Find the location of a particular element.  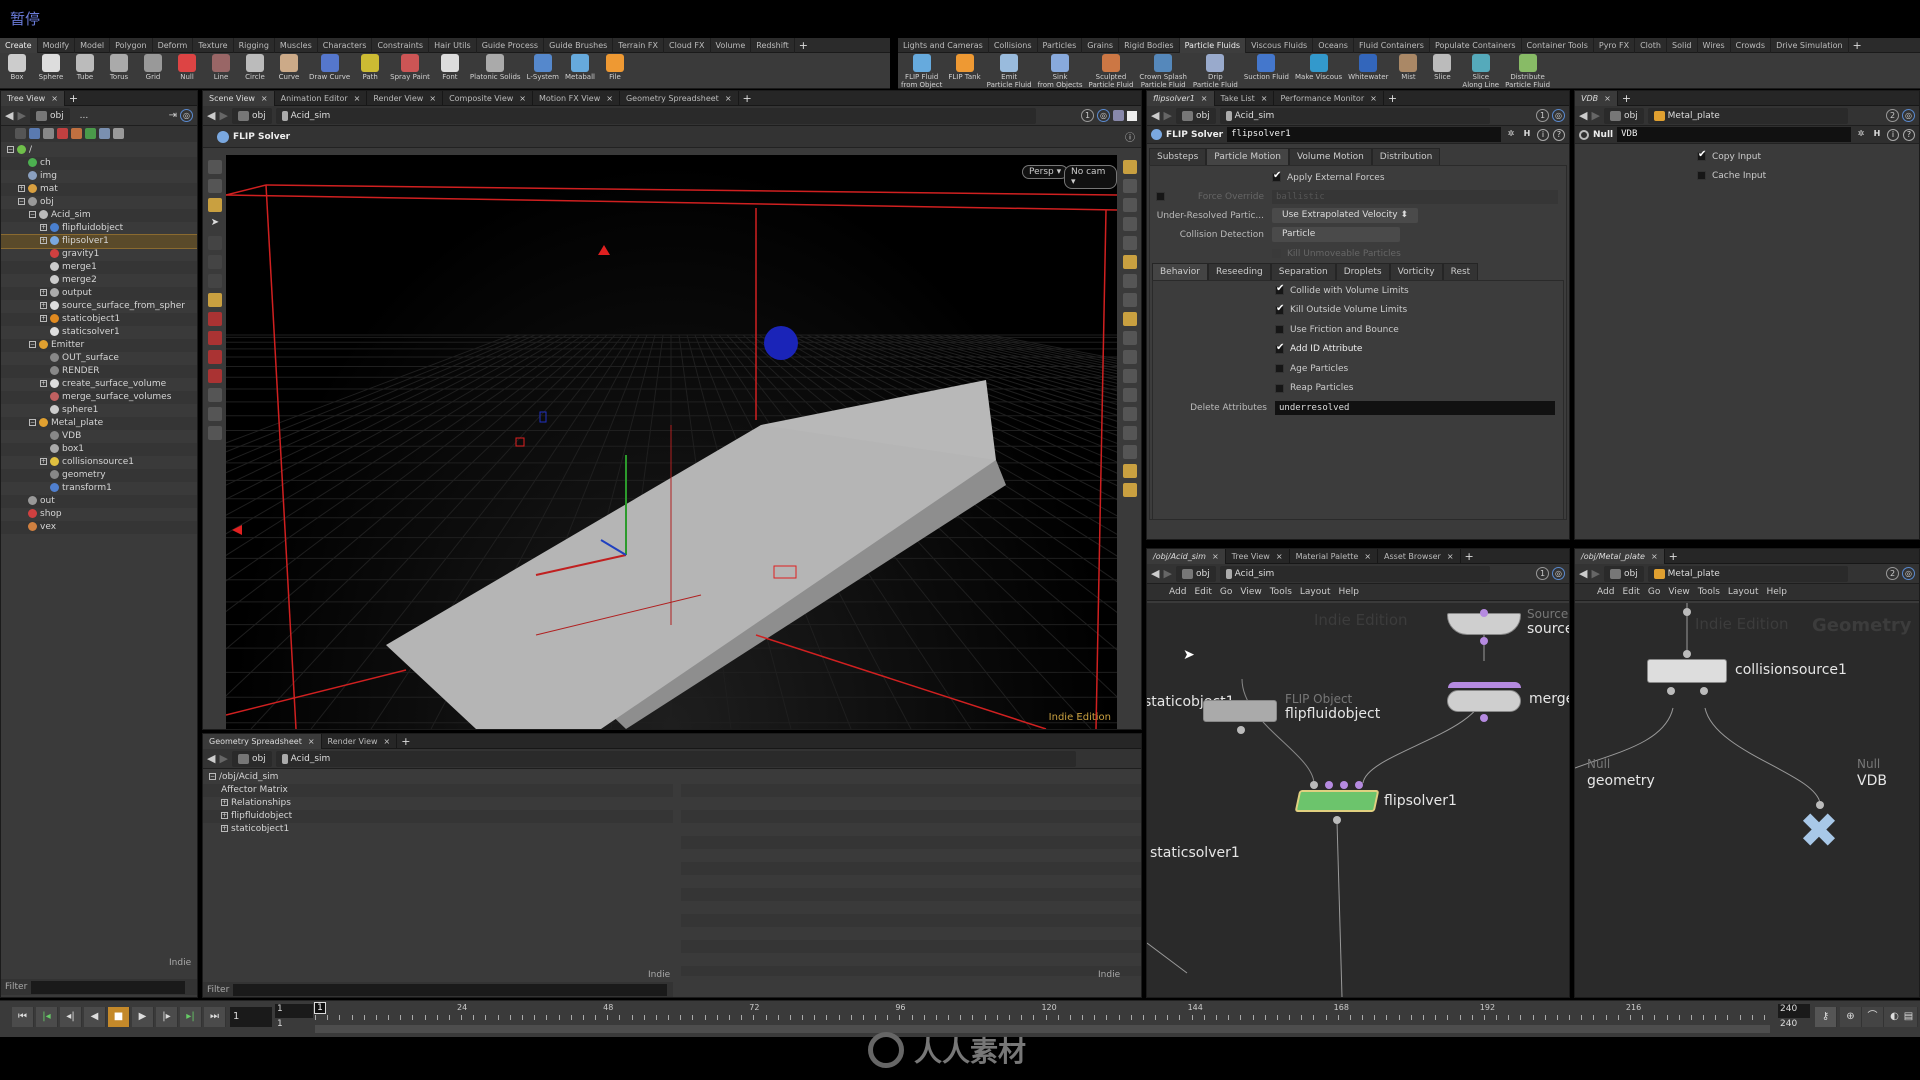

camera-menu: No cam ▾ is located at coordinates (1090, 177).